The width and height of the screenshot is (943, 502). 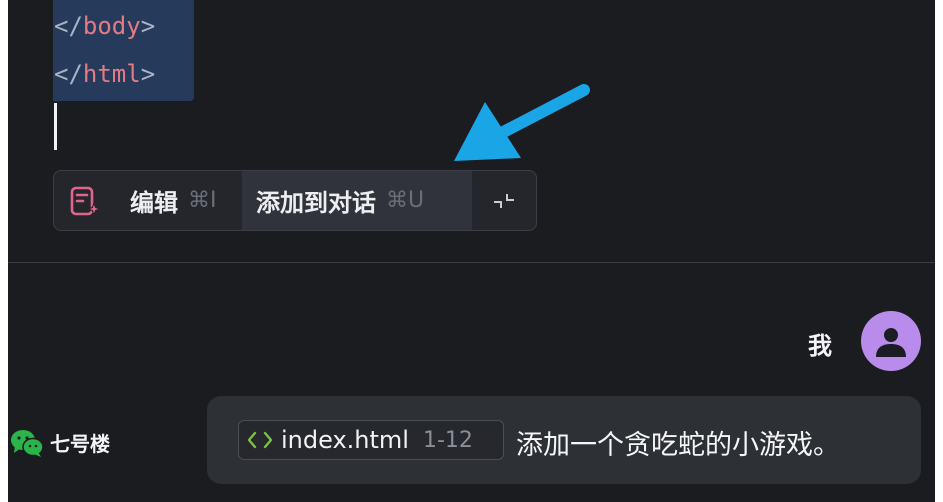 I want to click on code-tag: body, so click(x=111, y=26).